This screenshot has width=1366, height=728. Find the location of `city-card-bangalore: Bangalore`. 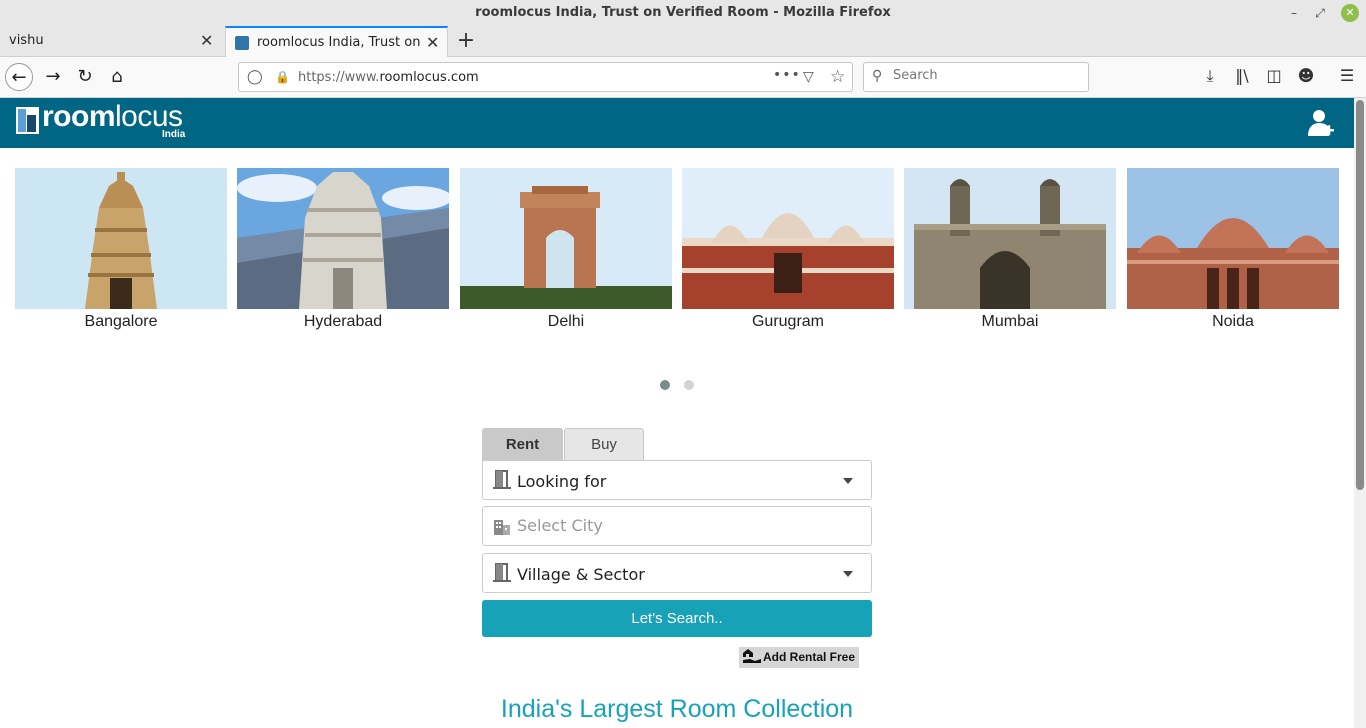

city-card-bangalore: Bangalore is located at coordinates (121, 249).